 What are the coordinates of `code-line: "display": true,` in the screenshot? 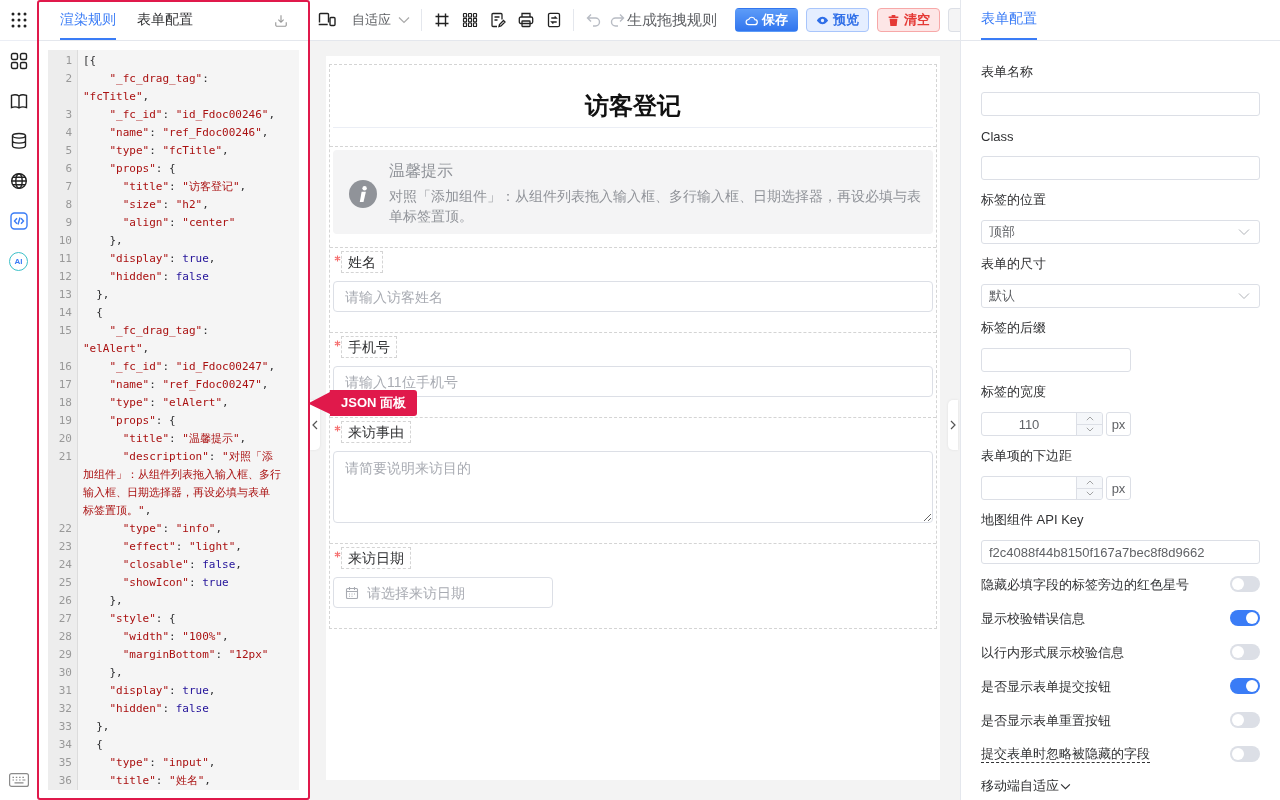 It's located at (162, 691).